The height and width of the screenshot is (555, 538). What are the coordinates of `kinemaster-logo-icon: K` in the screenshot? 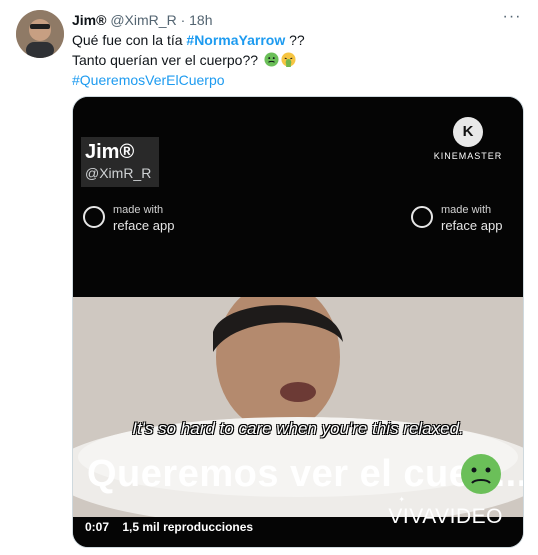 It's located at (468, 132).